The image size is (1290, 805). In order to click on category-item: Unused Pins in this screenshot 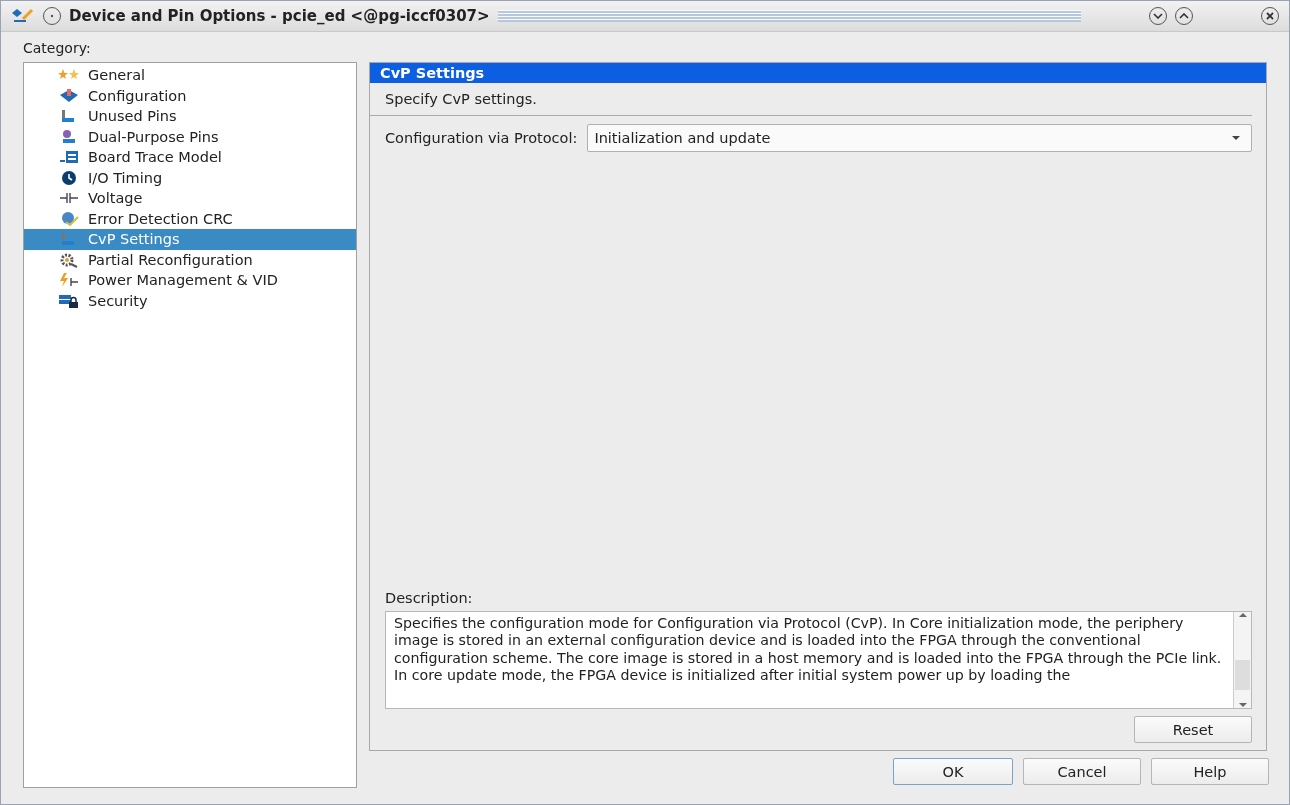, I will do `click(190, 116)`.